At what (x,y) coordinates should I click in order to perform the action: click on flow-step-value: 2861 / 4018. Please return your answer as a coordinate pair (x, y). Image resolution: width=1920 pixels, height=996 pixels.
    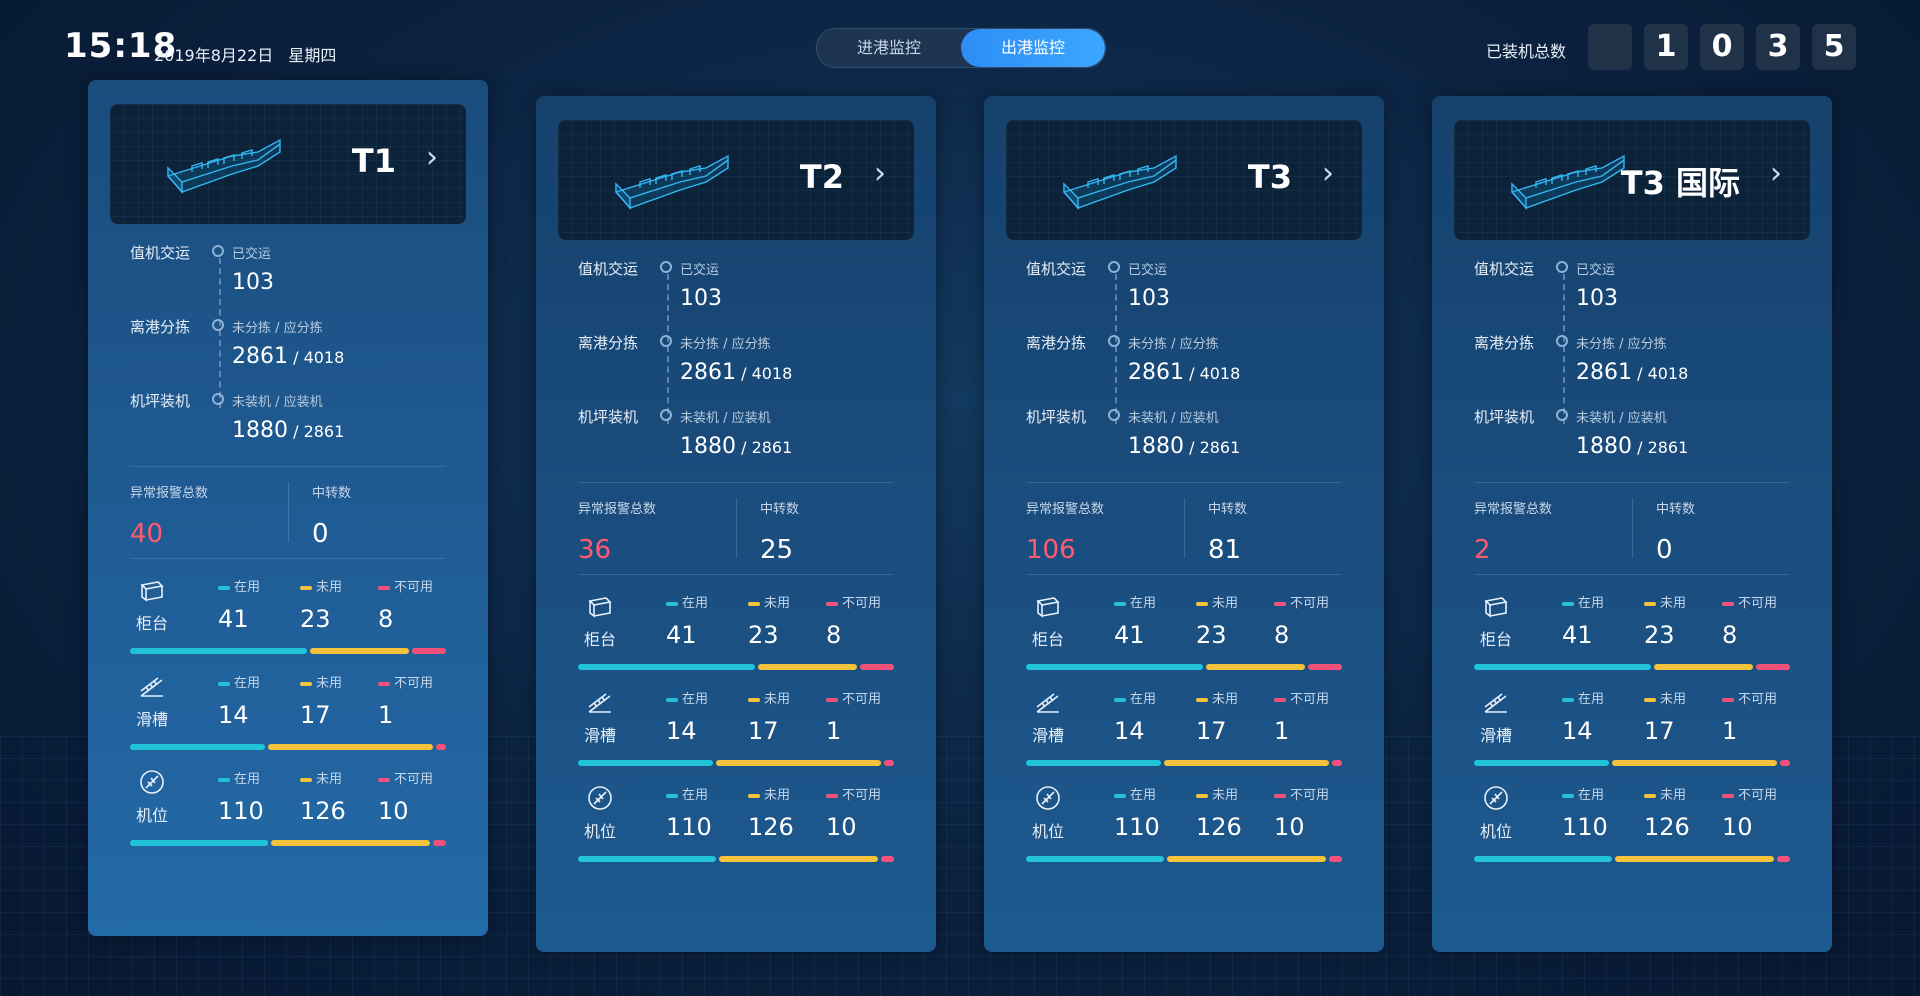
    Looking at the image, I should click on (288, 356).